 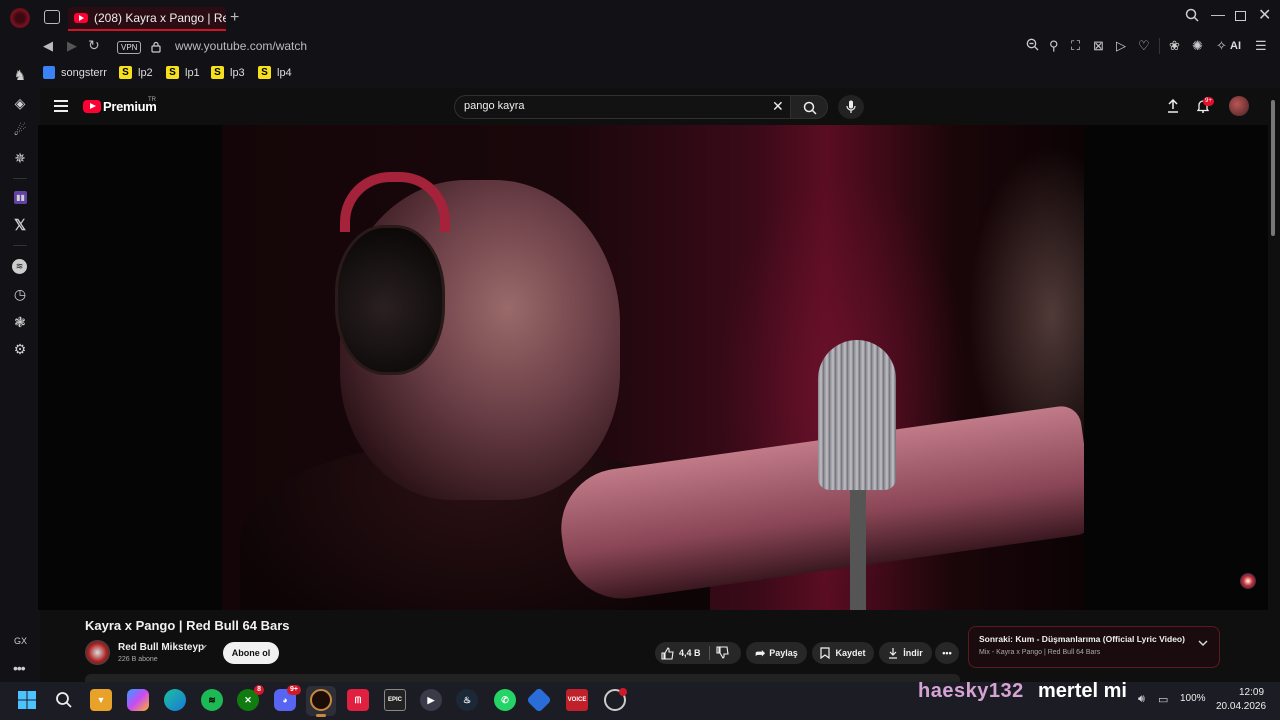 What do you see at coordinates (851, 107) in the screenshot?
I see `voice-search-button` at bounding box center [851, 107].